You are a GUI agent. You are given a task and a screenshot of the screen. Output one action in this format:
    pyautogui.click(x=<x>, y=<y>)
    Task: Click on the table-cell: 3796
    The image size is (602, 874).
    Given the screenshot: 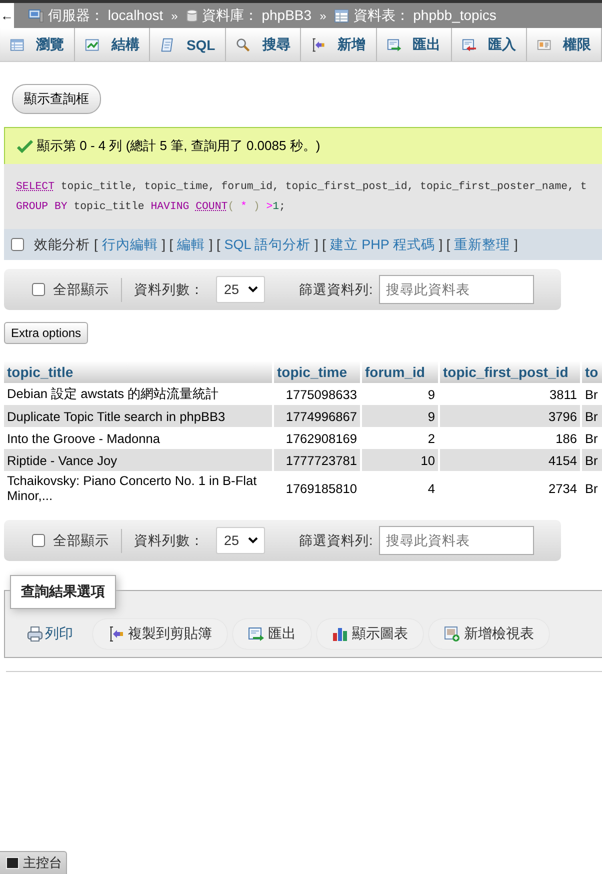 What is the action you would take?
    pyautogui.click(x=510, y=416)
    